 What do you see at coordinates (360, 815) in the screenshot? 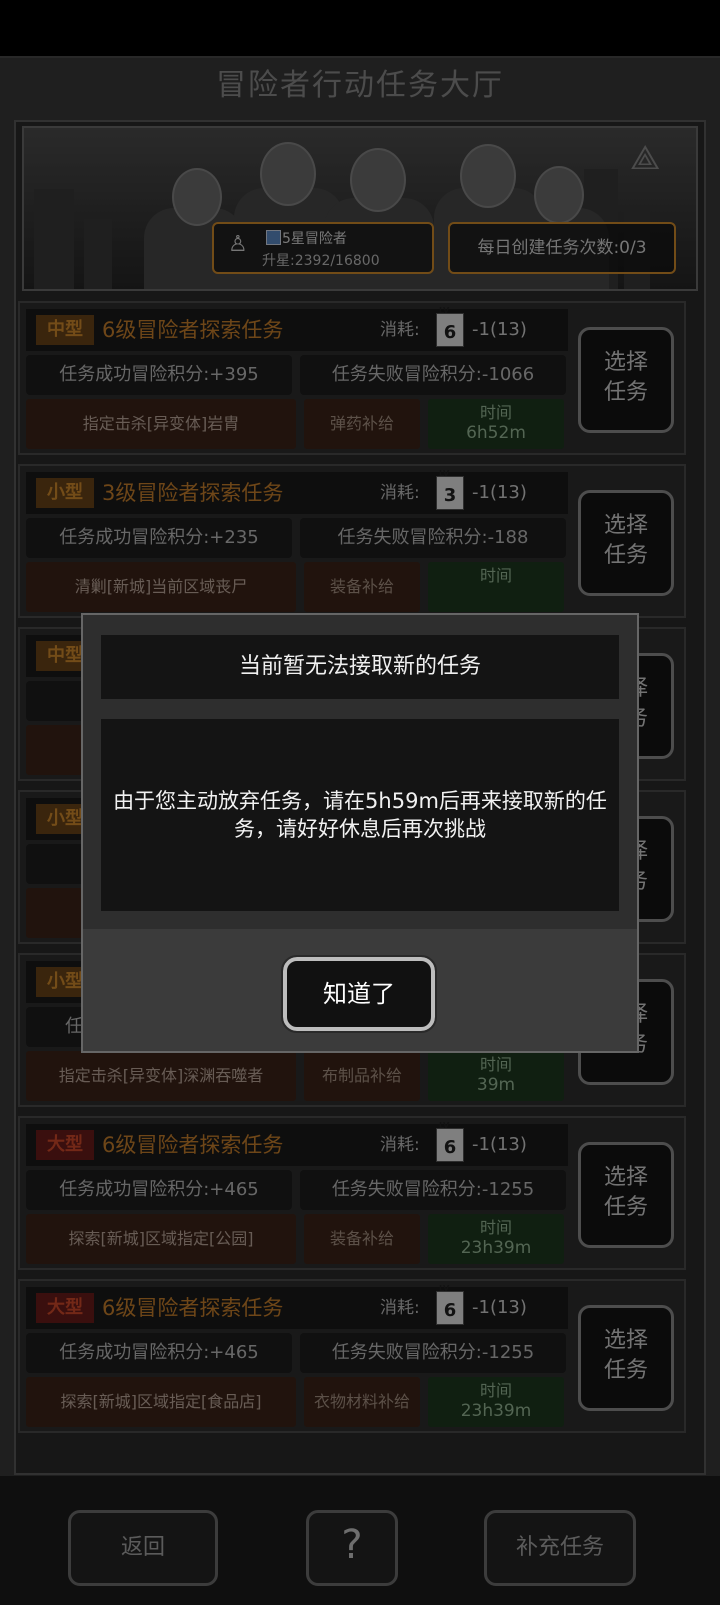
I see `dialog-message: 由于您主动放弃任务，请在5h59m后再来接取新的任务，请好好休息后再次挑战` at bounding box center [360, 815].